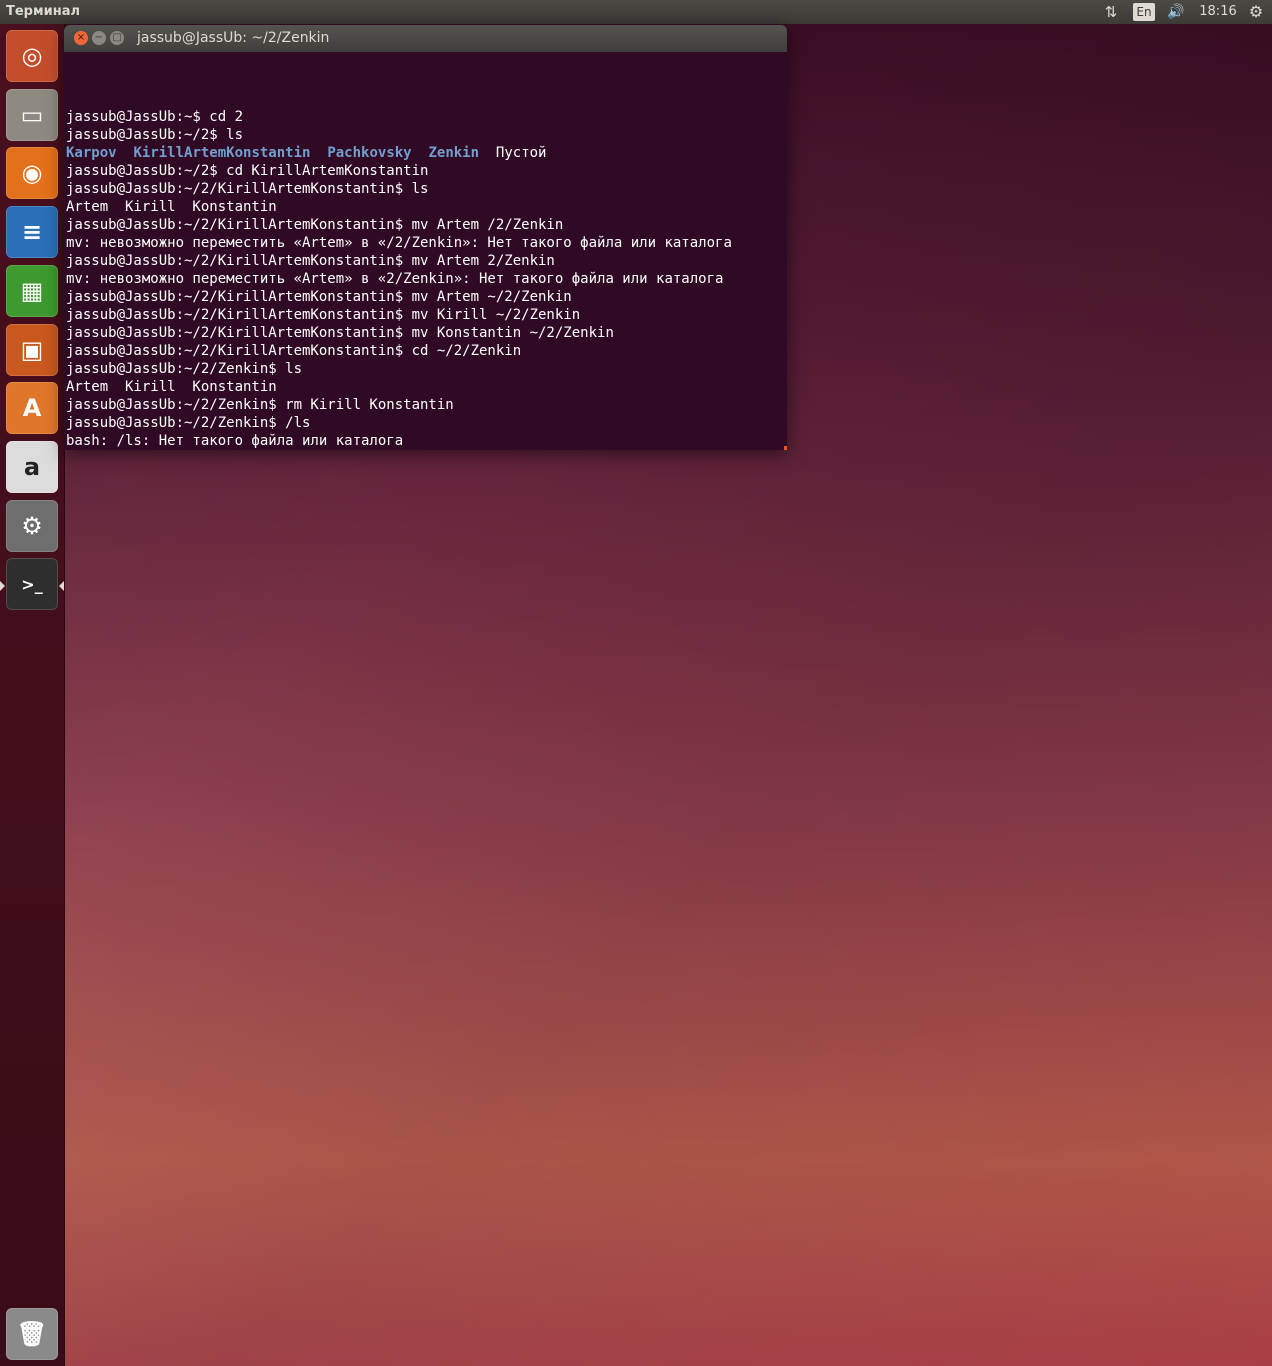 Image resolution: width=1272 pixels, height=1366 pixels. What do you see at coordinates (32, 408) in the screenshot?
I see `software-center-icon: A` at bounding box center [32, 408].